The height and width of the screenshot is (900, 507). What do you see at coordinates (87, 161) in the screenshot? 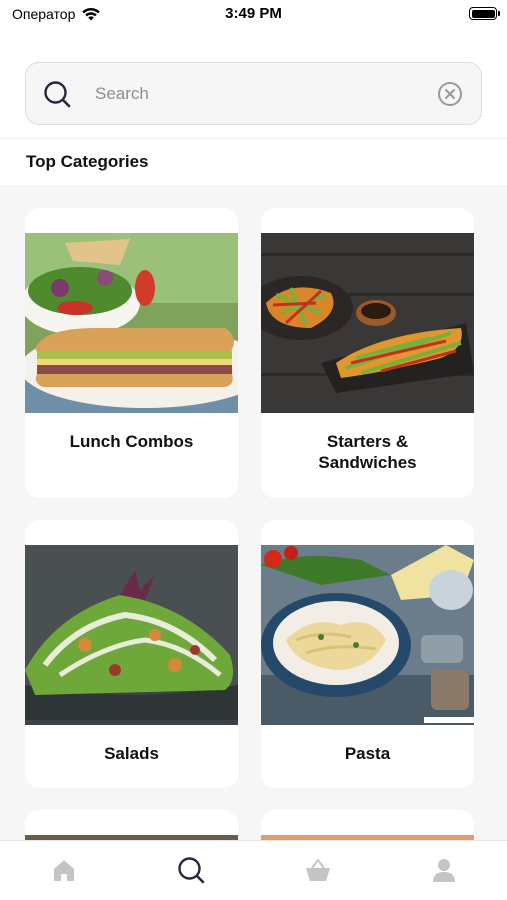
I see `section-title: Top Categories` at bounding box center [87, 161].